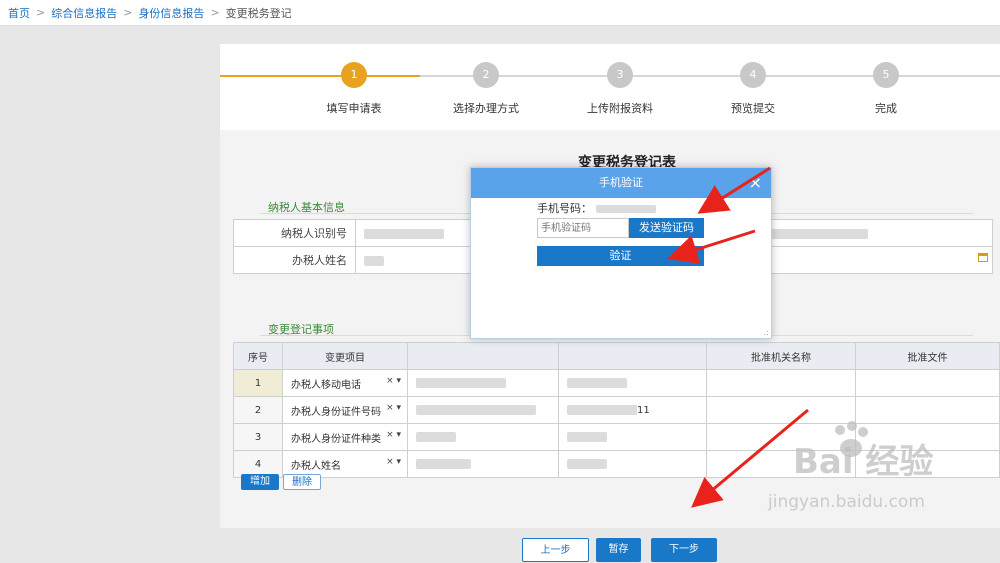 This screenshot has height=563, width=1000. I want to click on row-item-select: 办税人身份证件种类 × ▾, so click(345, 437).